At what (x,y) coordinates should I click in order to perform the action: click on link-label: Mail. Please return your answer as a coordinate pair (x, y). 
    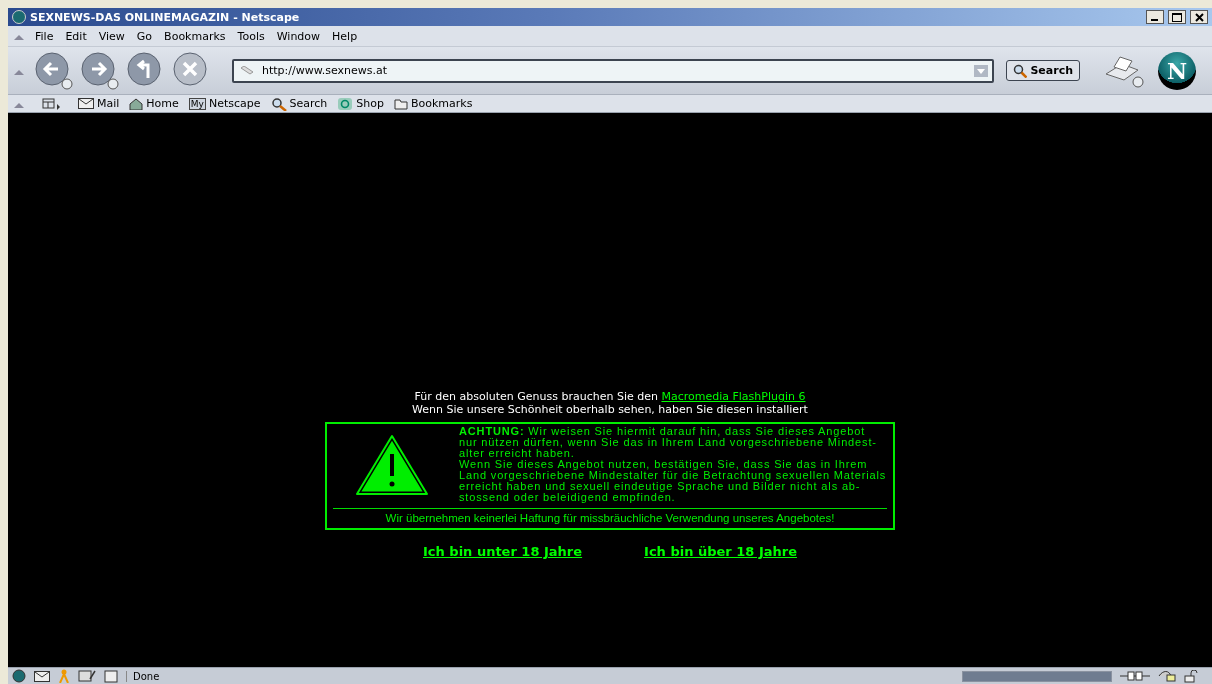
    Looking at the image, I should click on (108, 103).